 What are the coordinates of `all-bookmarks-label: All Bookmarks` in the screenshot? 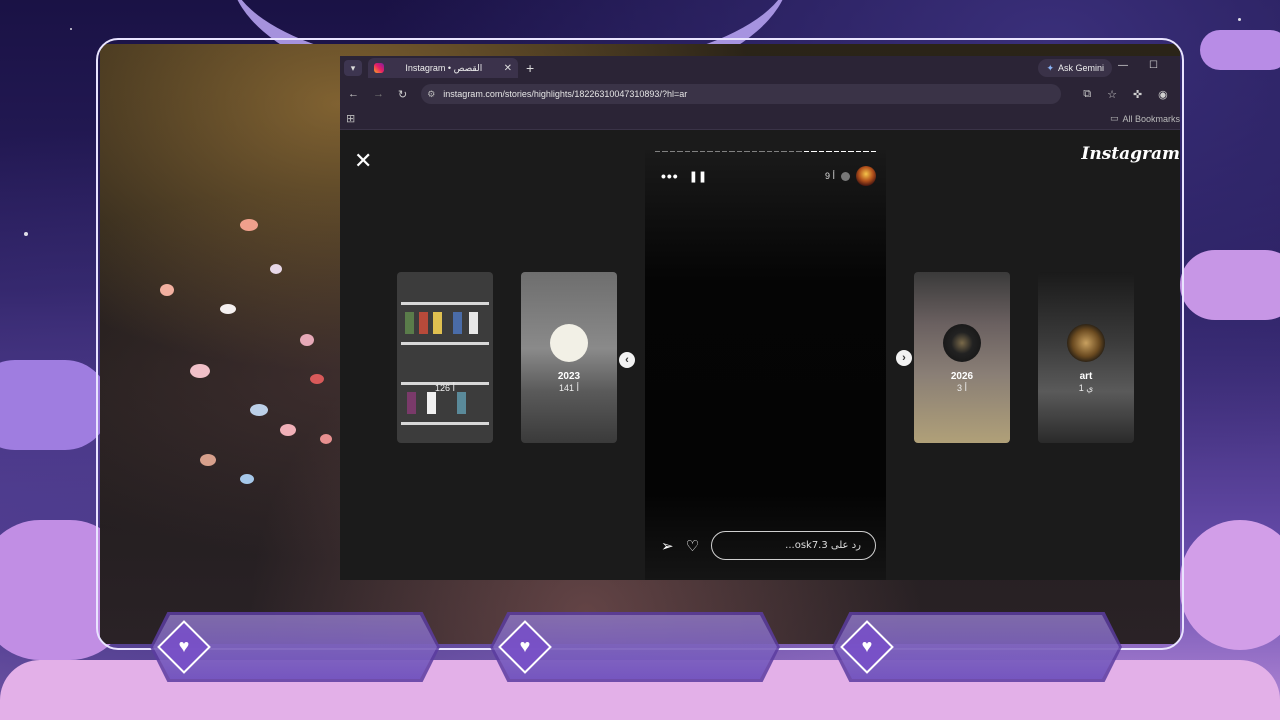 It's located at (1151, 118).